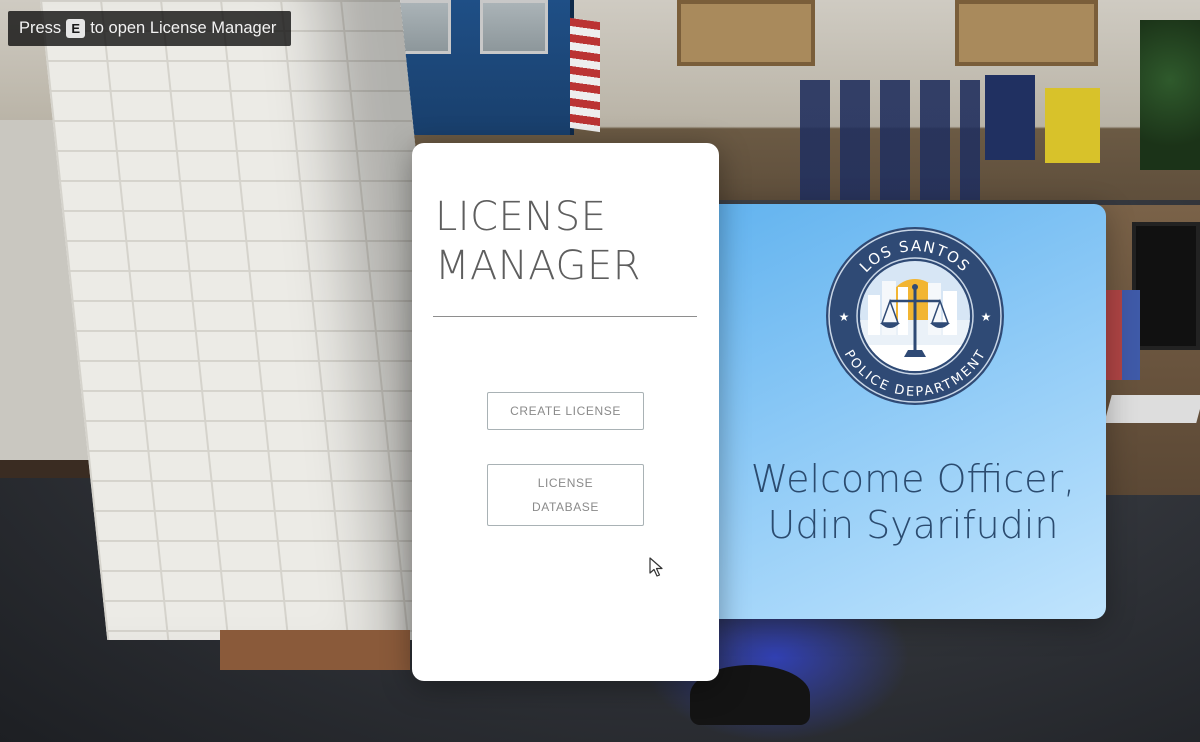 The height and width of the screenshot is (742, 1200). Describe the element at coordinates (1010, 117) in the screenshot. I see `chair` at that location.